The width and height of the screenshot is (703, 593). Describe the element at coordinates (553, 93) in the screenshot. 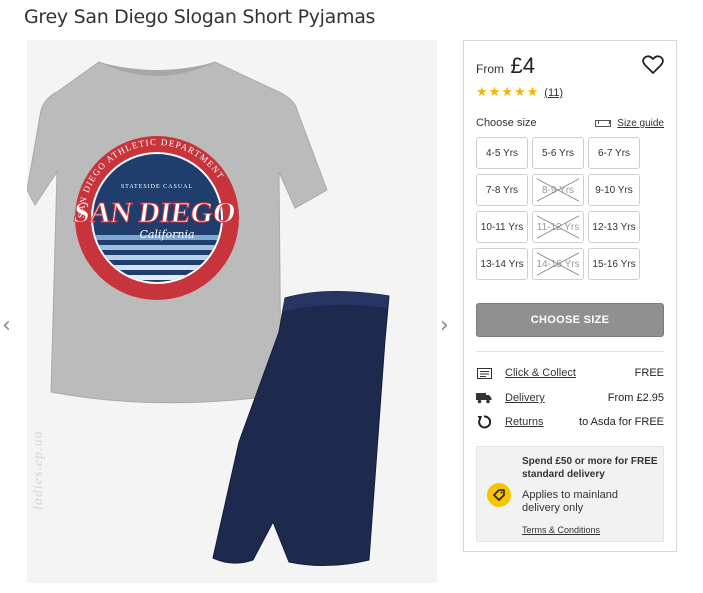

I see `review-count-link: (11)` at that location.